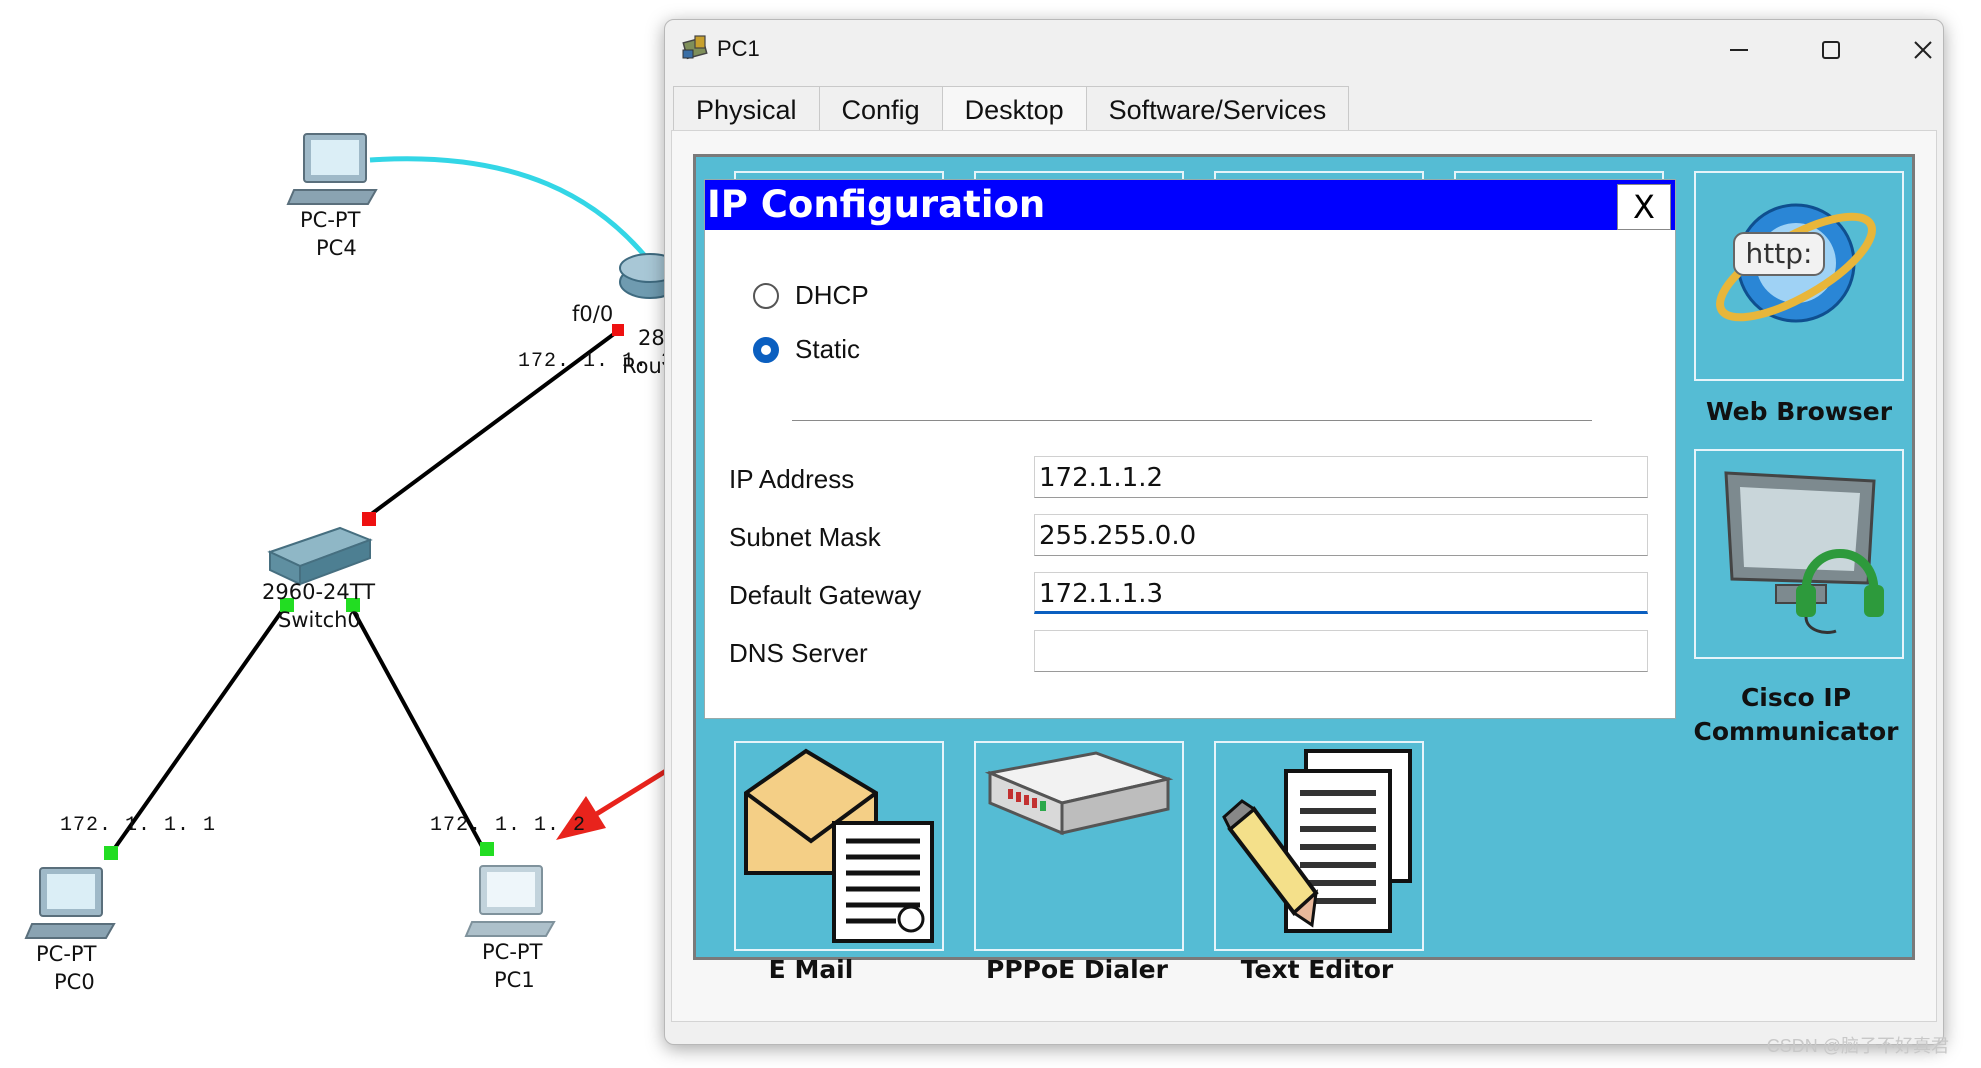 This screenshot has height=1068, width=1981. Describe the element at coordinates (1644, 207) in the screenshot. I see `ip-config-close-button: X` at that location.